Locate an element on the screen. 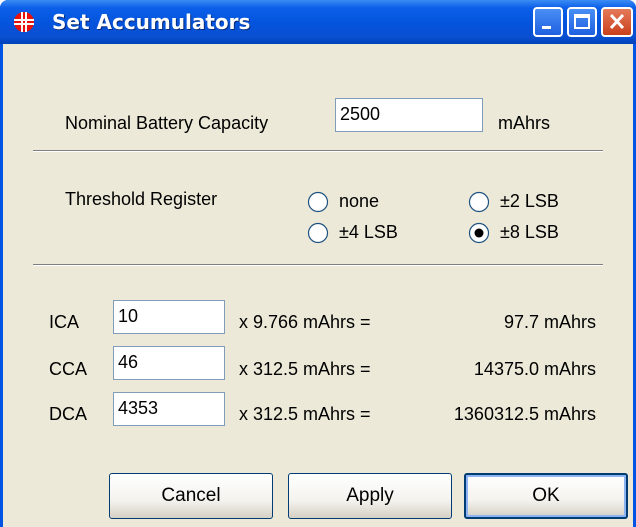 The image size is (636, 527). radio-none is located at coordinates (318, 202).